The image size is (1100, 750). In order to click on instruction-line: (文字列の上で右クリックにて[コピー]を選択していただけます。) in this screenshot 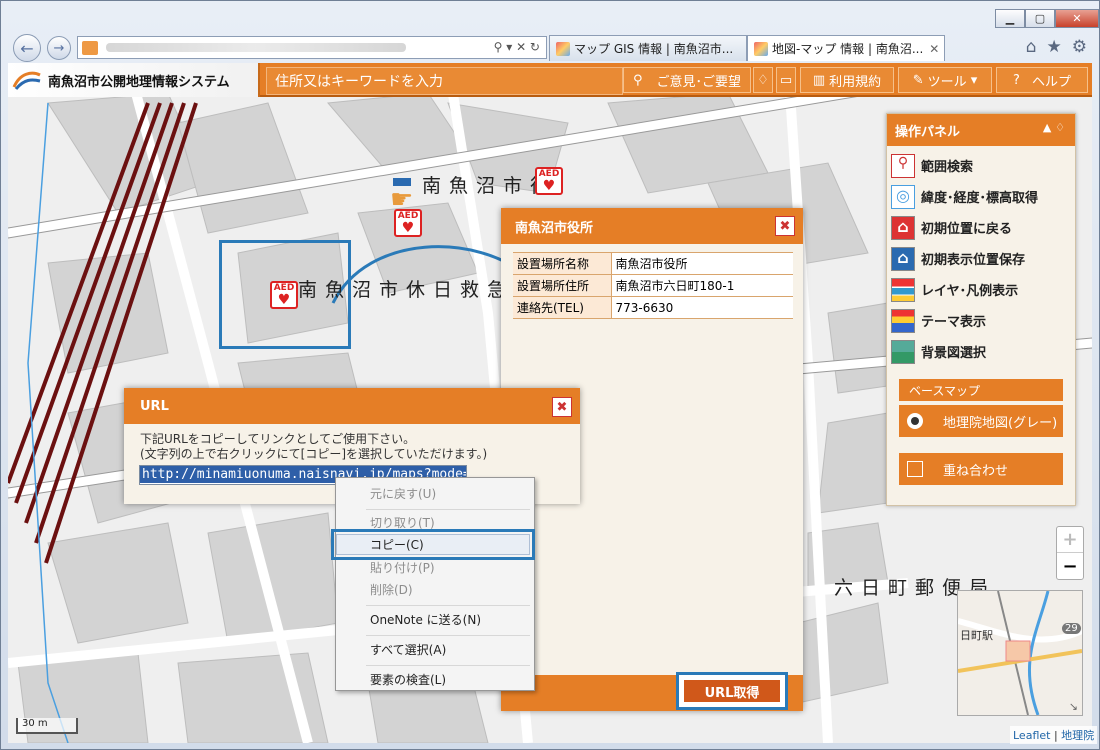, I will do `click(314, 454)`.